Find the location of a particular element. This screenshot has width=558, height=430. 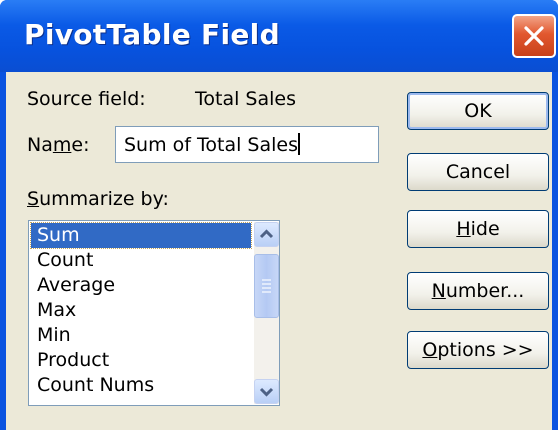

grip-icon is located at coordinates (266, 286).